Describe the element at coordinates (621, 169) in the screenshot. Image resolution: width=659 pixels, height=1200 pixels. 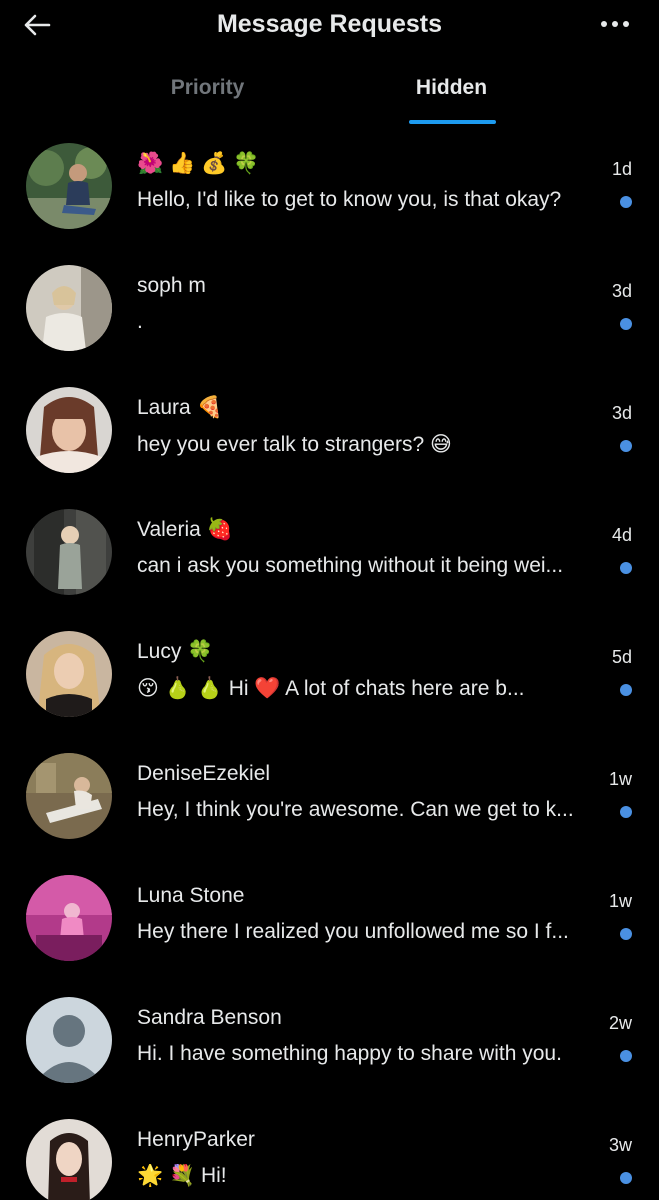
I see `timestamp: 1d` at that location.